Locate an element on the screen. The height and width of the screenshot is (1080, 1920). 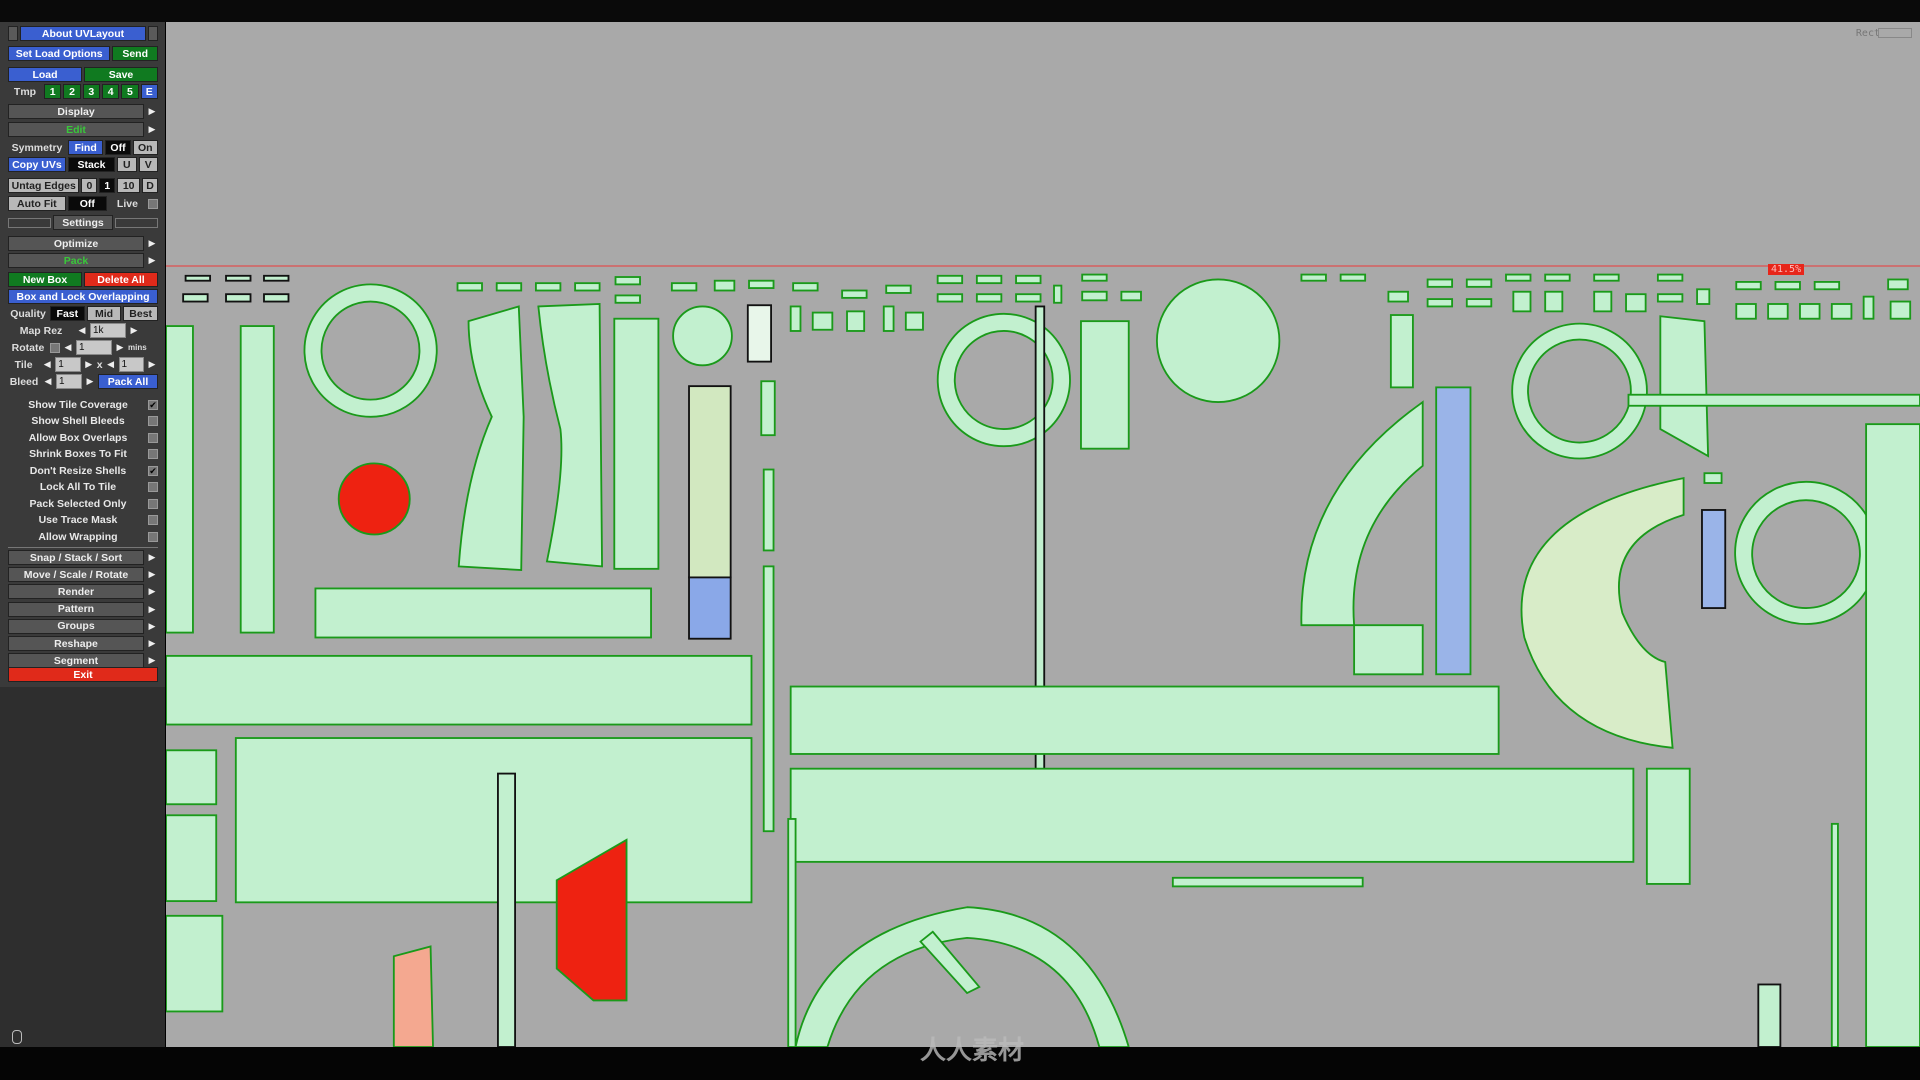
menu-segment: Segment ▶ is located at coordinates (83, 661).